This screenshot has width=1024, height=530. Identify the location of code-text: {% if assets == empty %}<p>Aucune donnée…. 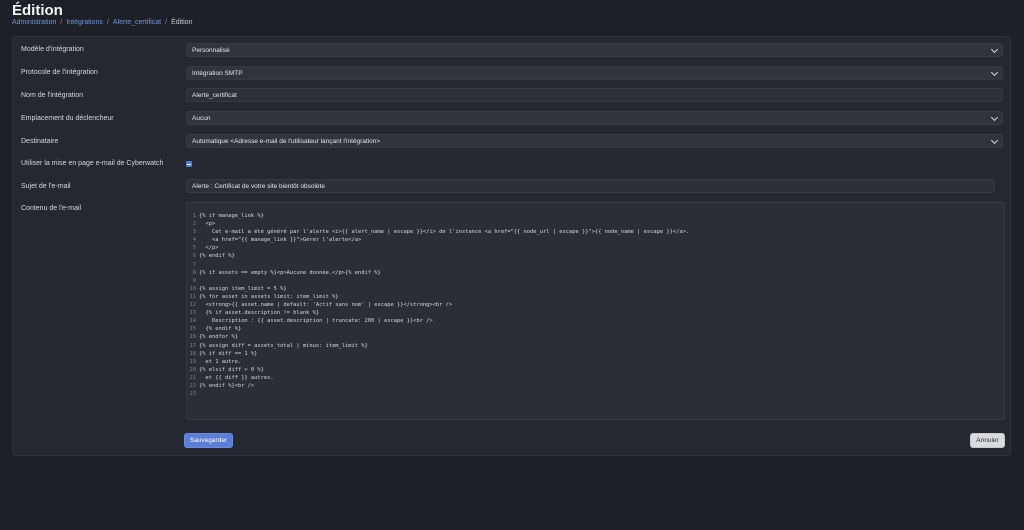
(290, 272).